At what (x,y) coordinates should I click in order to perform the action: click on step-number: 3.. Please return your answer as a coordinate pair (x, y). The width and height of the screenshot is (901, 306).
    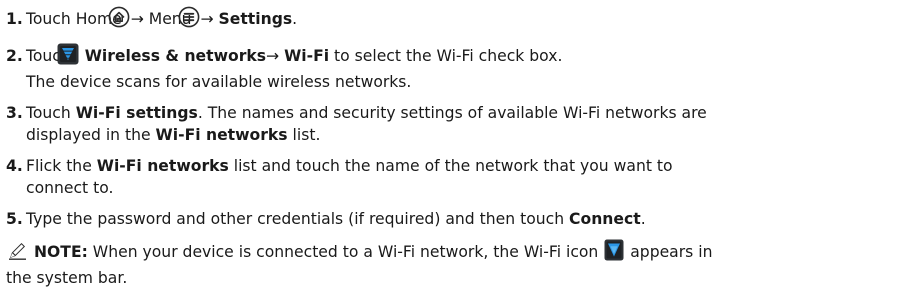
    Looking at the image, I should click on (14, 113).